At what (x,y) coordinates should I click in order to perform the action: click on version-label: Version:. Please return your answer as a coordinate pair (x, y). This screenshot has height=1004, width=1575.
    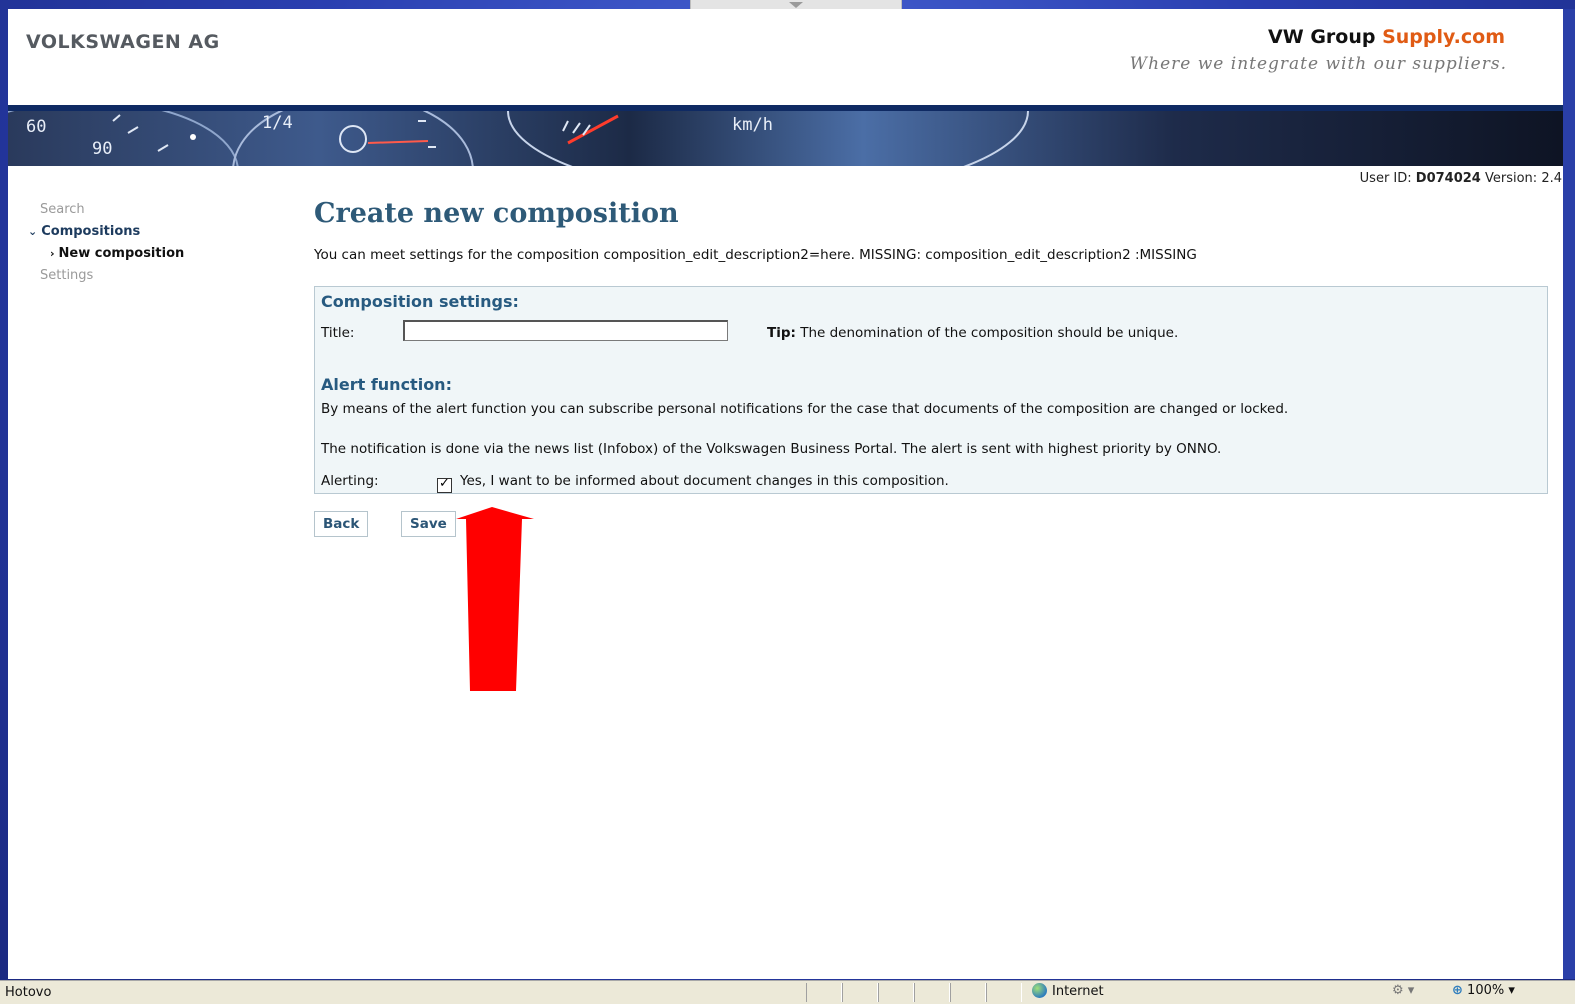
    Looking at the image, I should click on (1511, 178).